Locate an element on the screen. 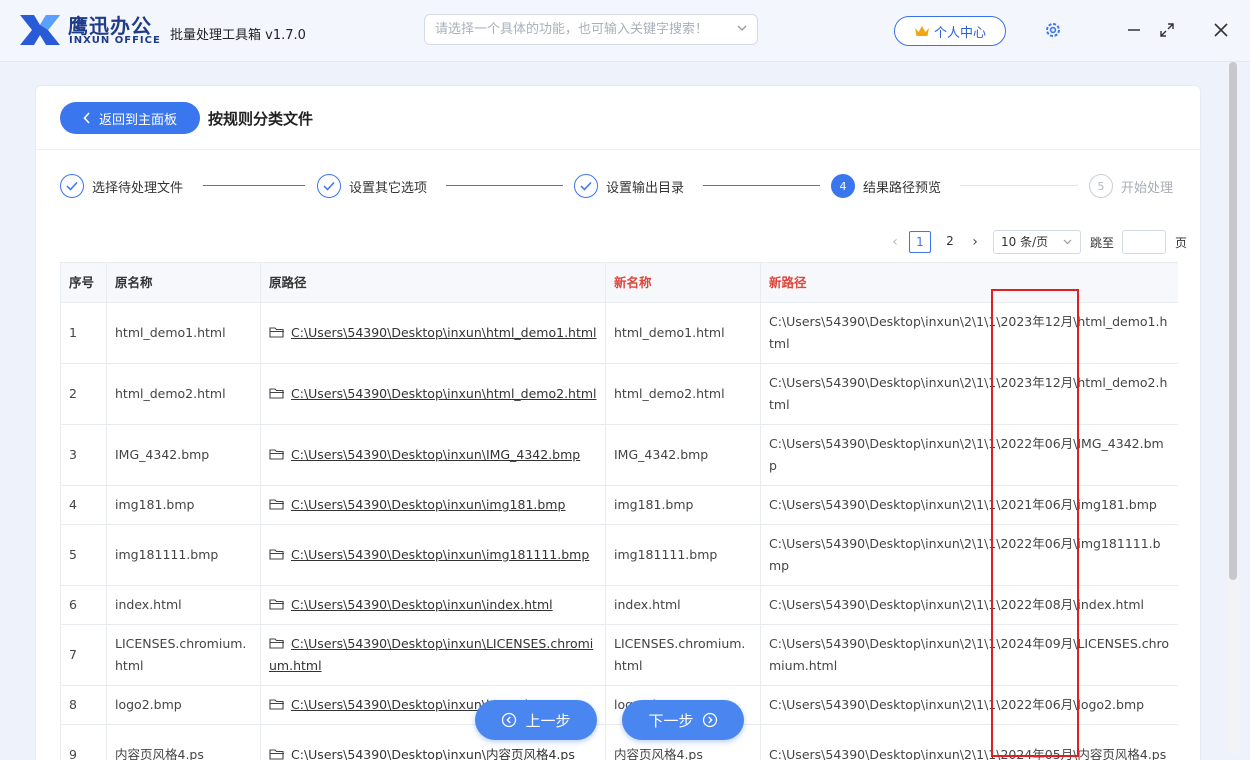  step-number: 4 is located at coordinates (843, 186).